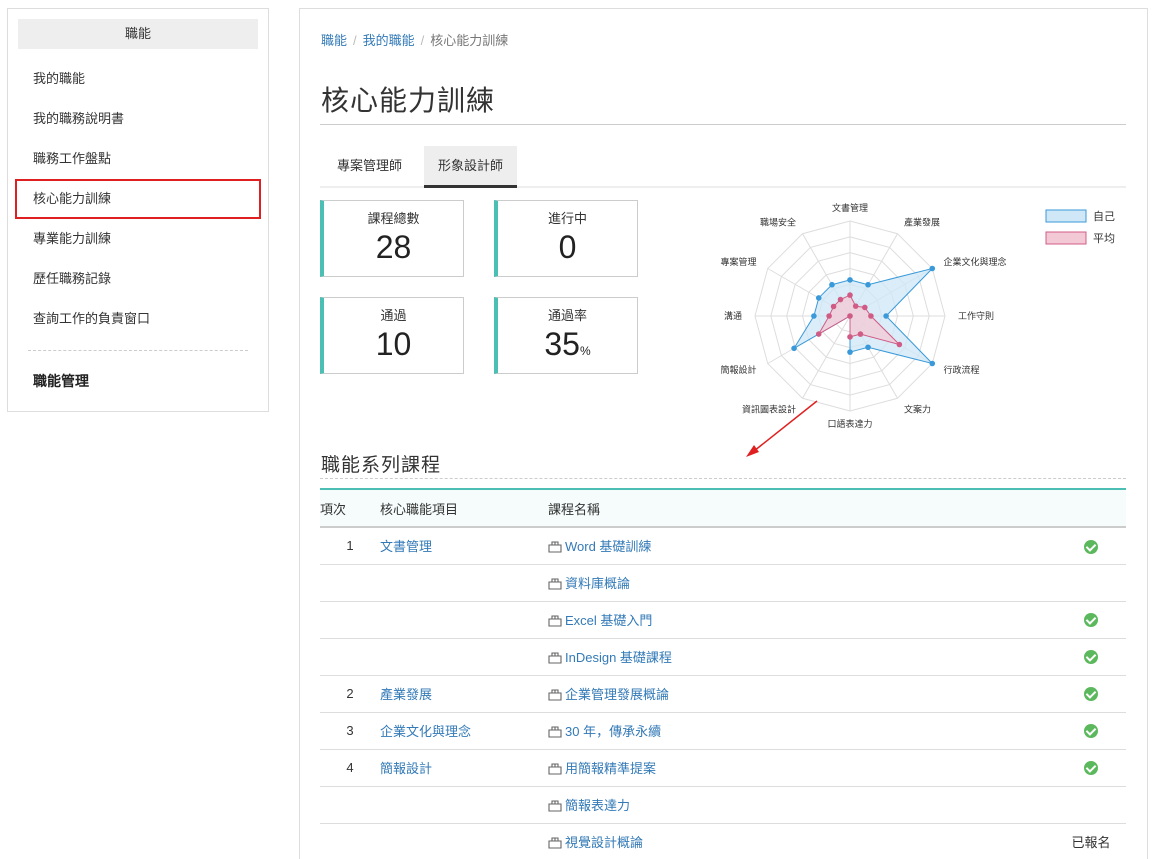  I want to click on table-row: Excel 基礎入門, so click(723, 620).